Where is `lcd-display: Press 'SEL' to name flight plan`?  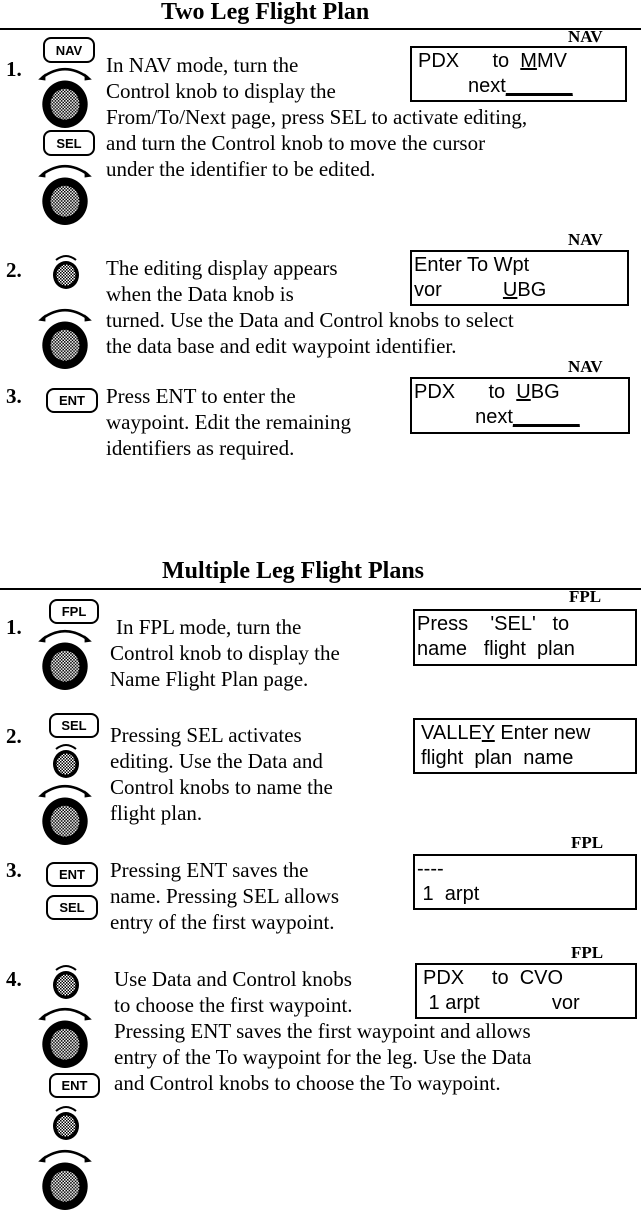
lcd-display: Press 'SEL' to name flight plan is located at coordinates (525, 637).